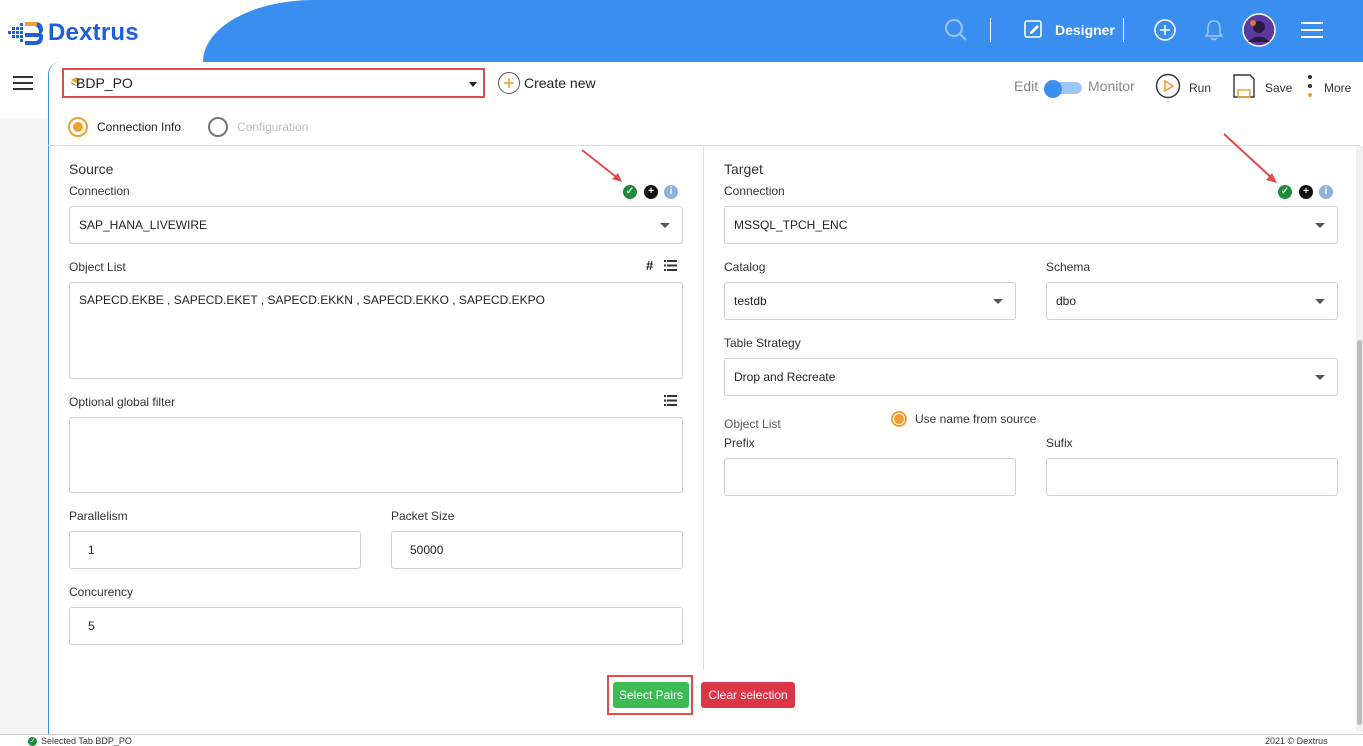  Describe the element at coordinates (376, 455) in the screenshot. I see `global-filter-textarea` at that location.